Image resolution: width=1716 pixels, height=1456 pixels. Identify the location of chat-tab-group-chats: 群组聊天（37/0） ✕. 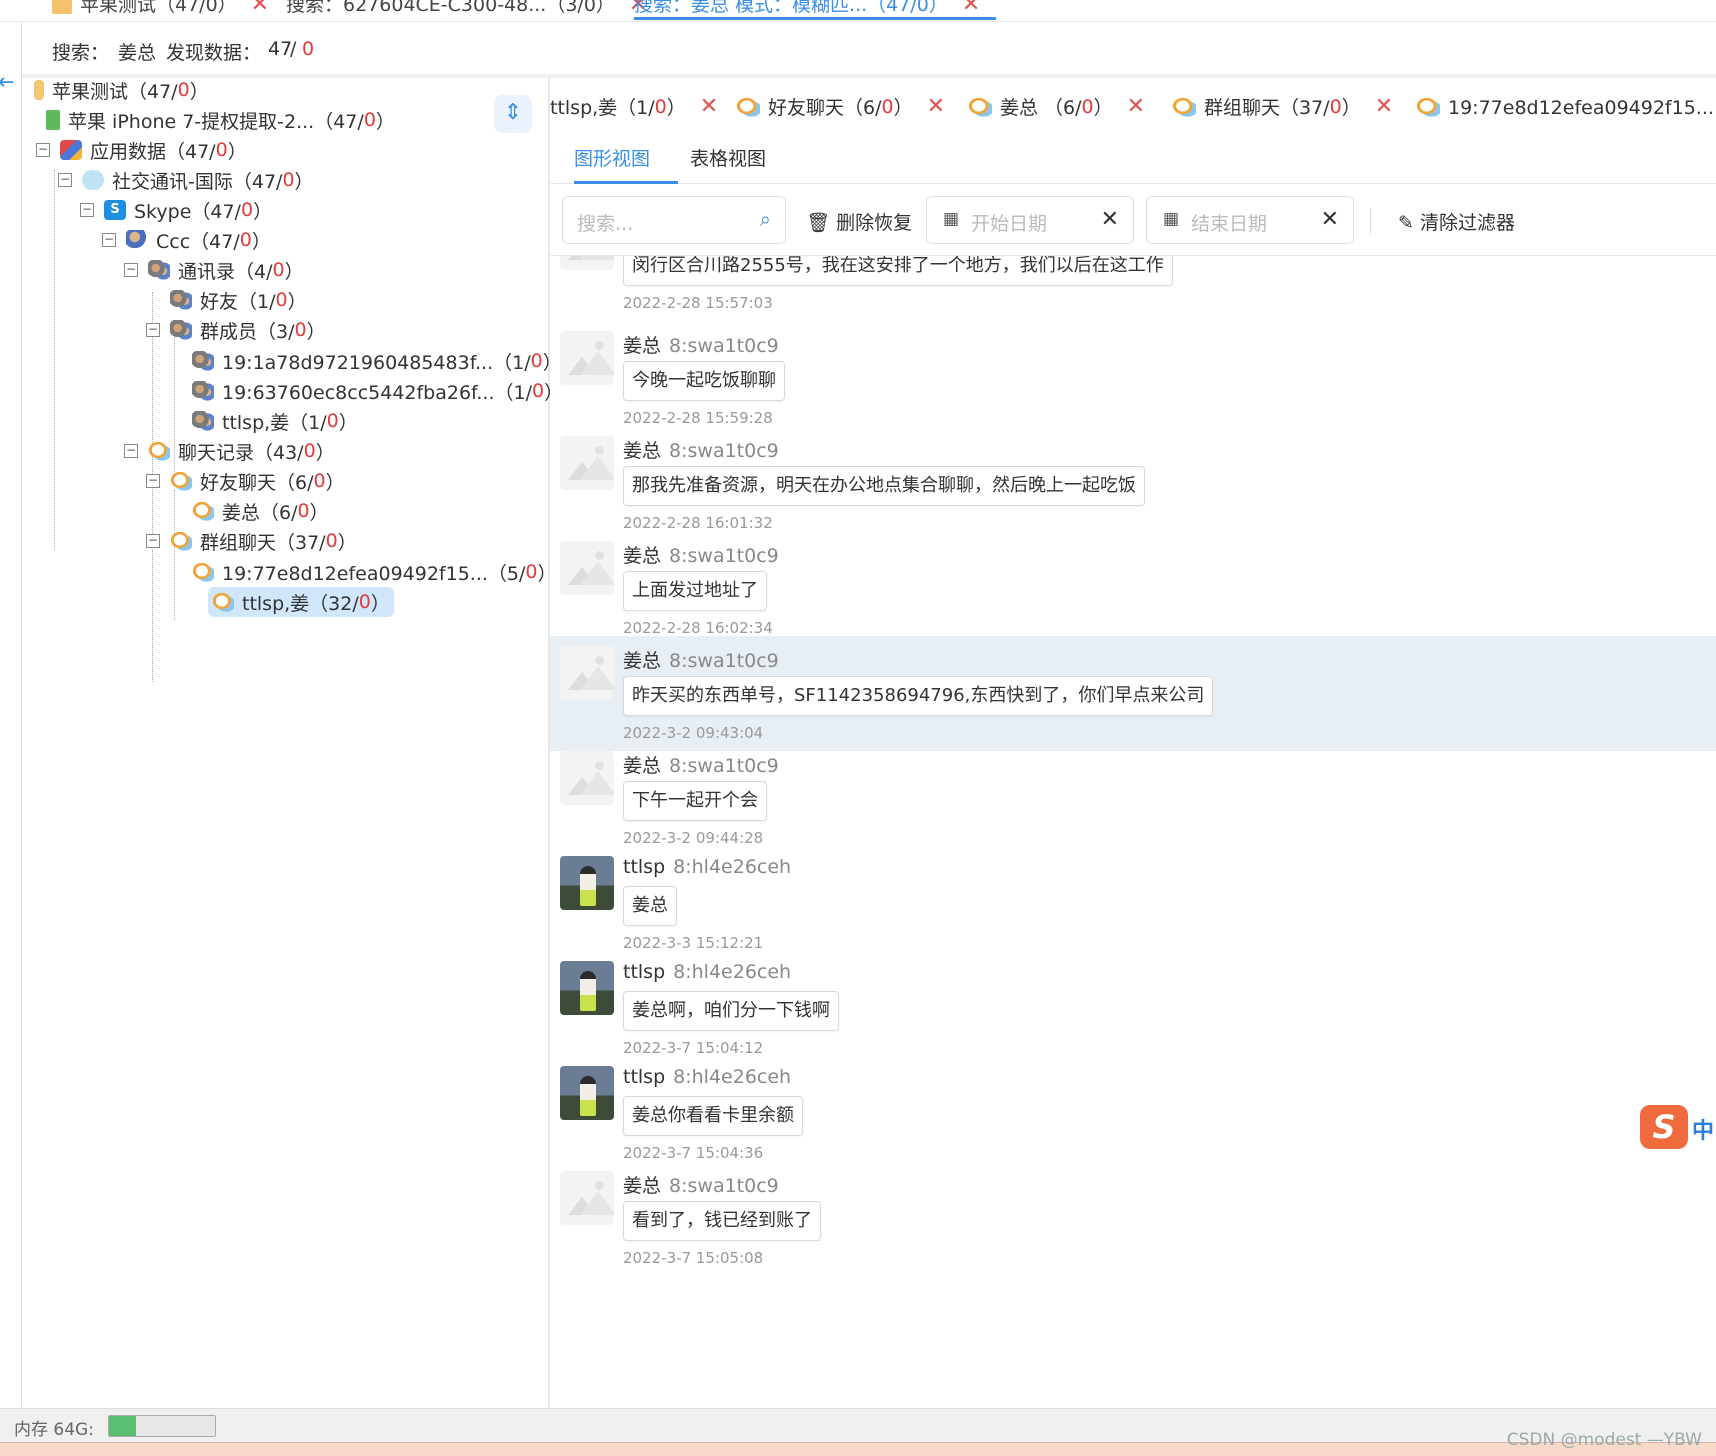
(1282, 106).